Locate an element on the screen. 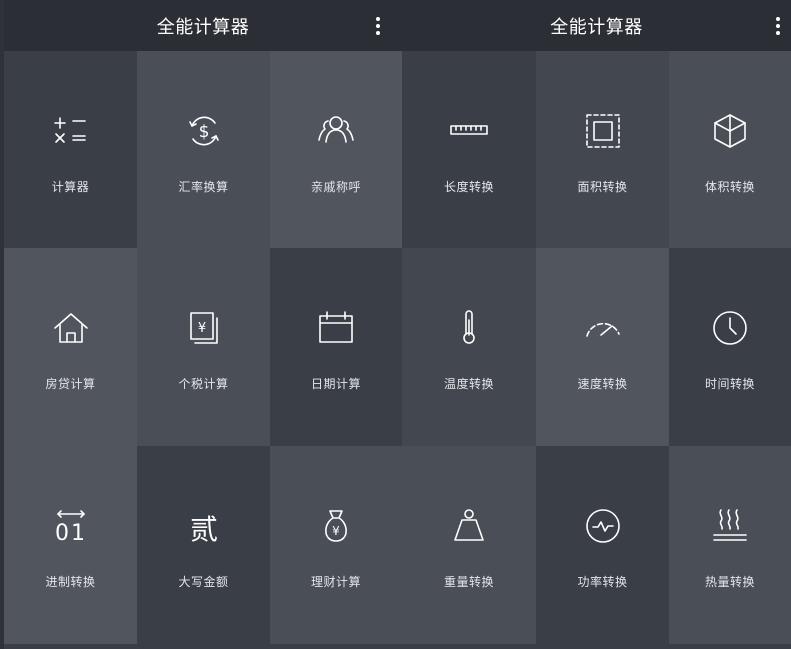  currency-exchange-icon: $ is located at coordinates (204, 131).